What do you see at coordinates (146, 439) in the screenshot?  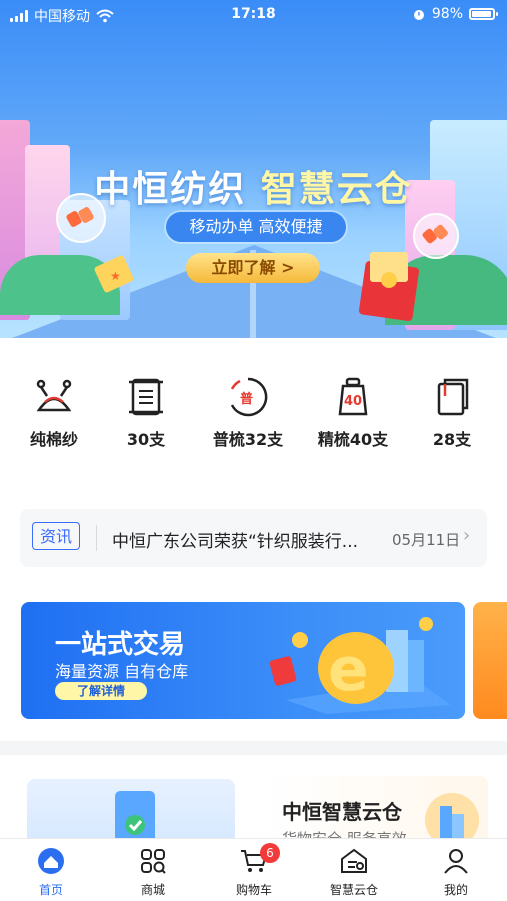 I see `category-label: 30支` at bounding box center [146, 439].